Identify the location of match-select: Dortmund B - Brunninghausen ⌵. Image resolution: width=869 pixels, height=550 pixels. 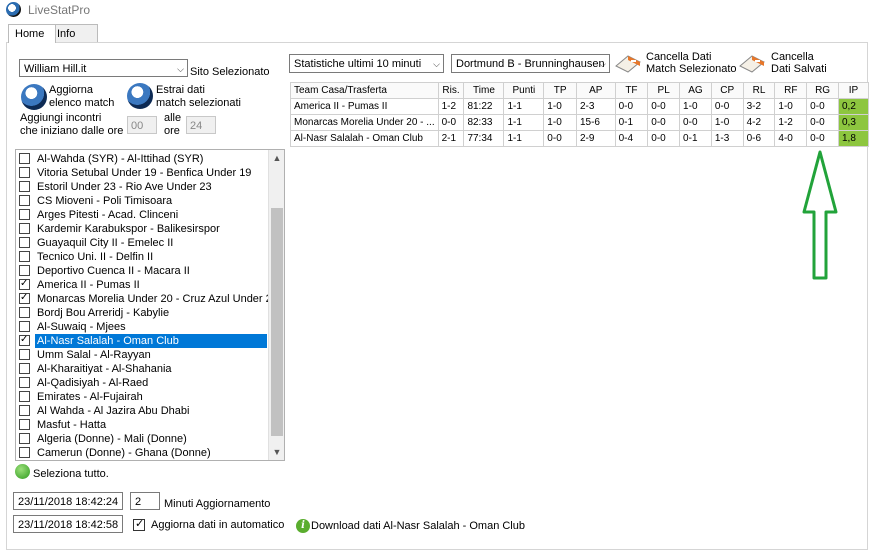
(530, 63).